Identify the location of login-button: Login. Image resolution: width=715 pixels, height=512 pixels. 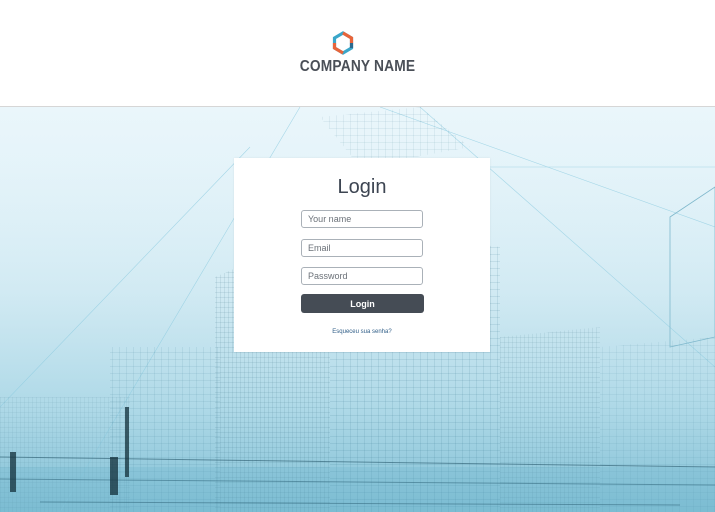
(362, 303).